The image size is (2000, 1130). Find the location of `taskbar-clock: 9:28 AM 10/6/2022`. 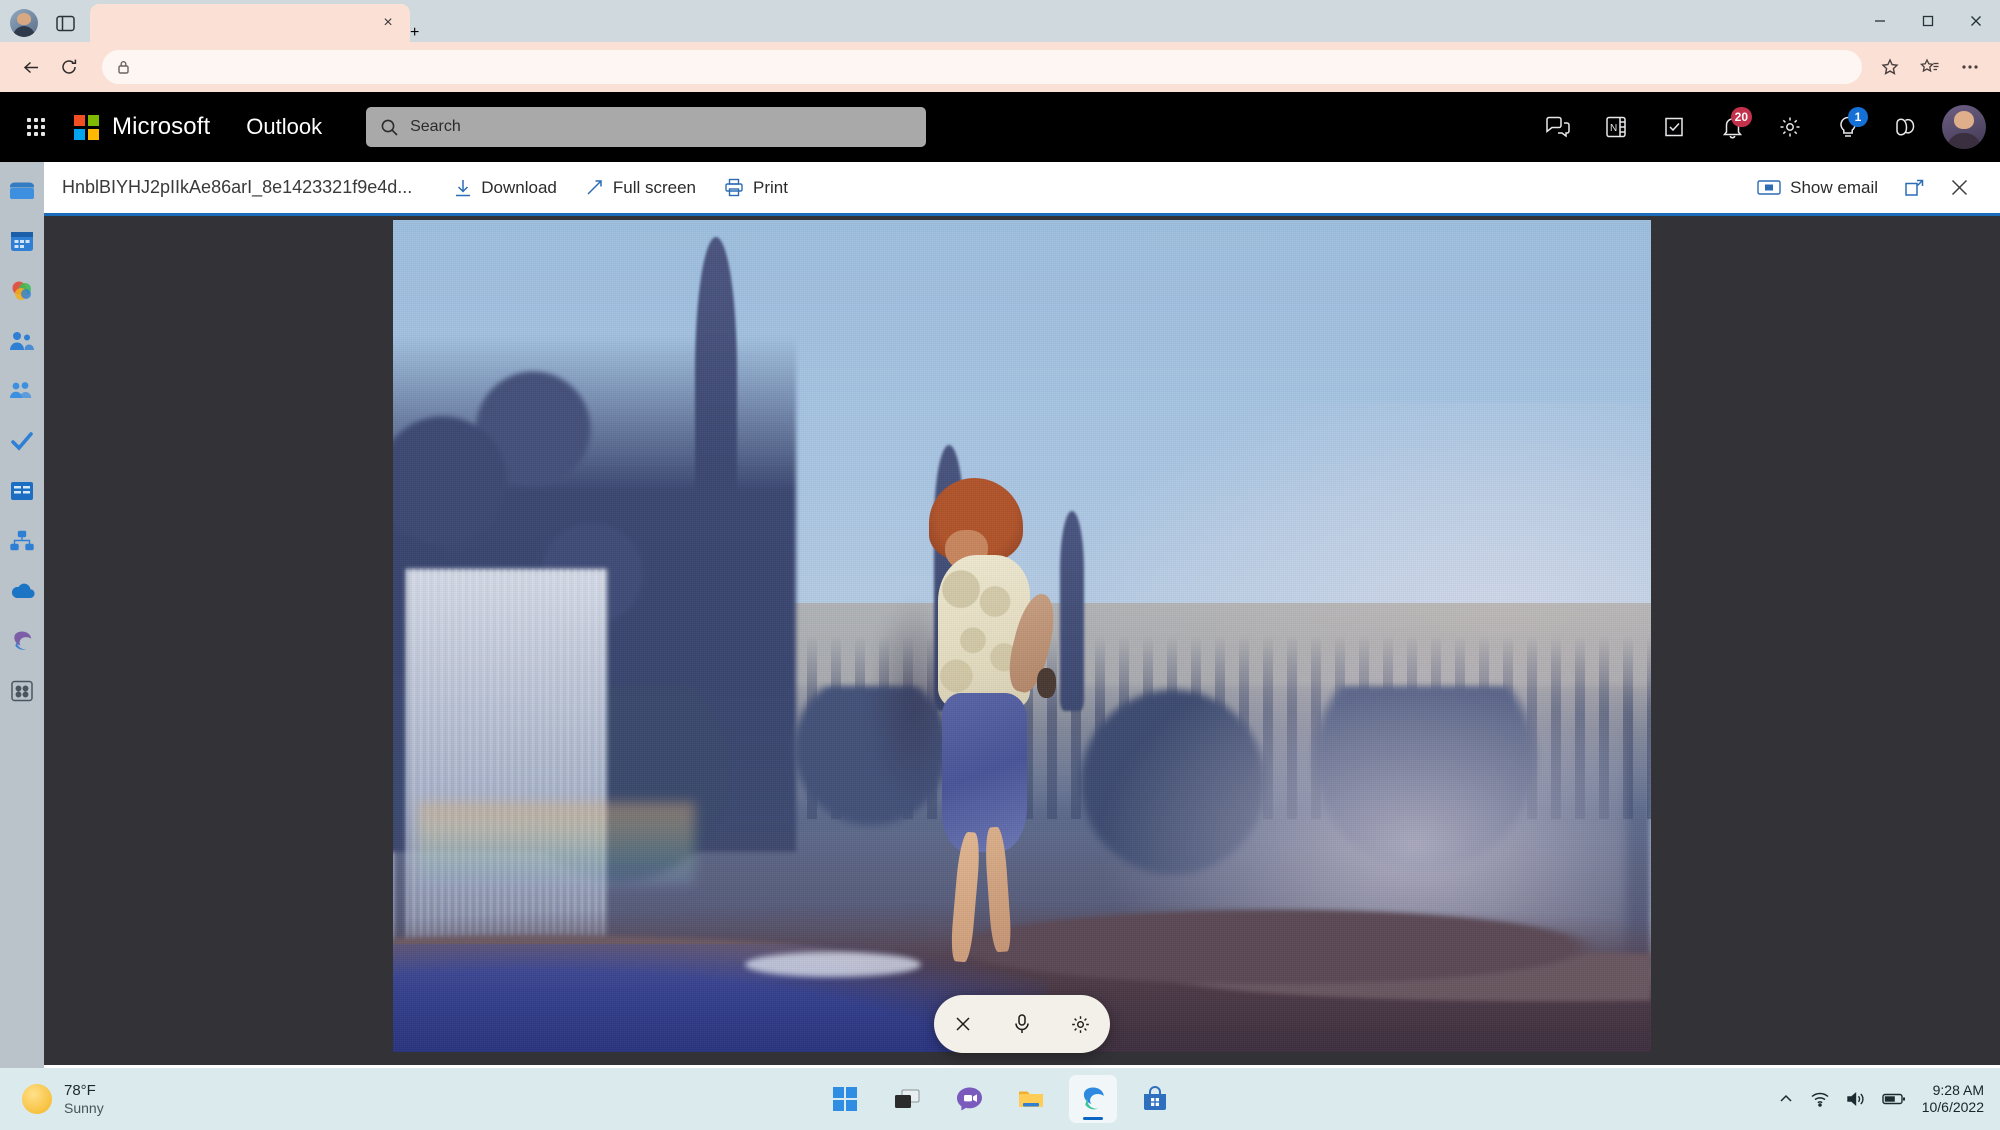

taskbar-clock: 9:28 AM 10/6/2022 is located at coordinates (1953, 1099).